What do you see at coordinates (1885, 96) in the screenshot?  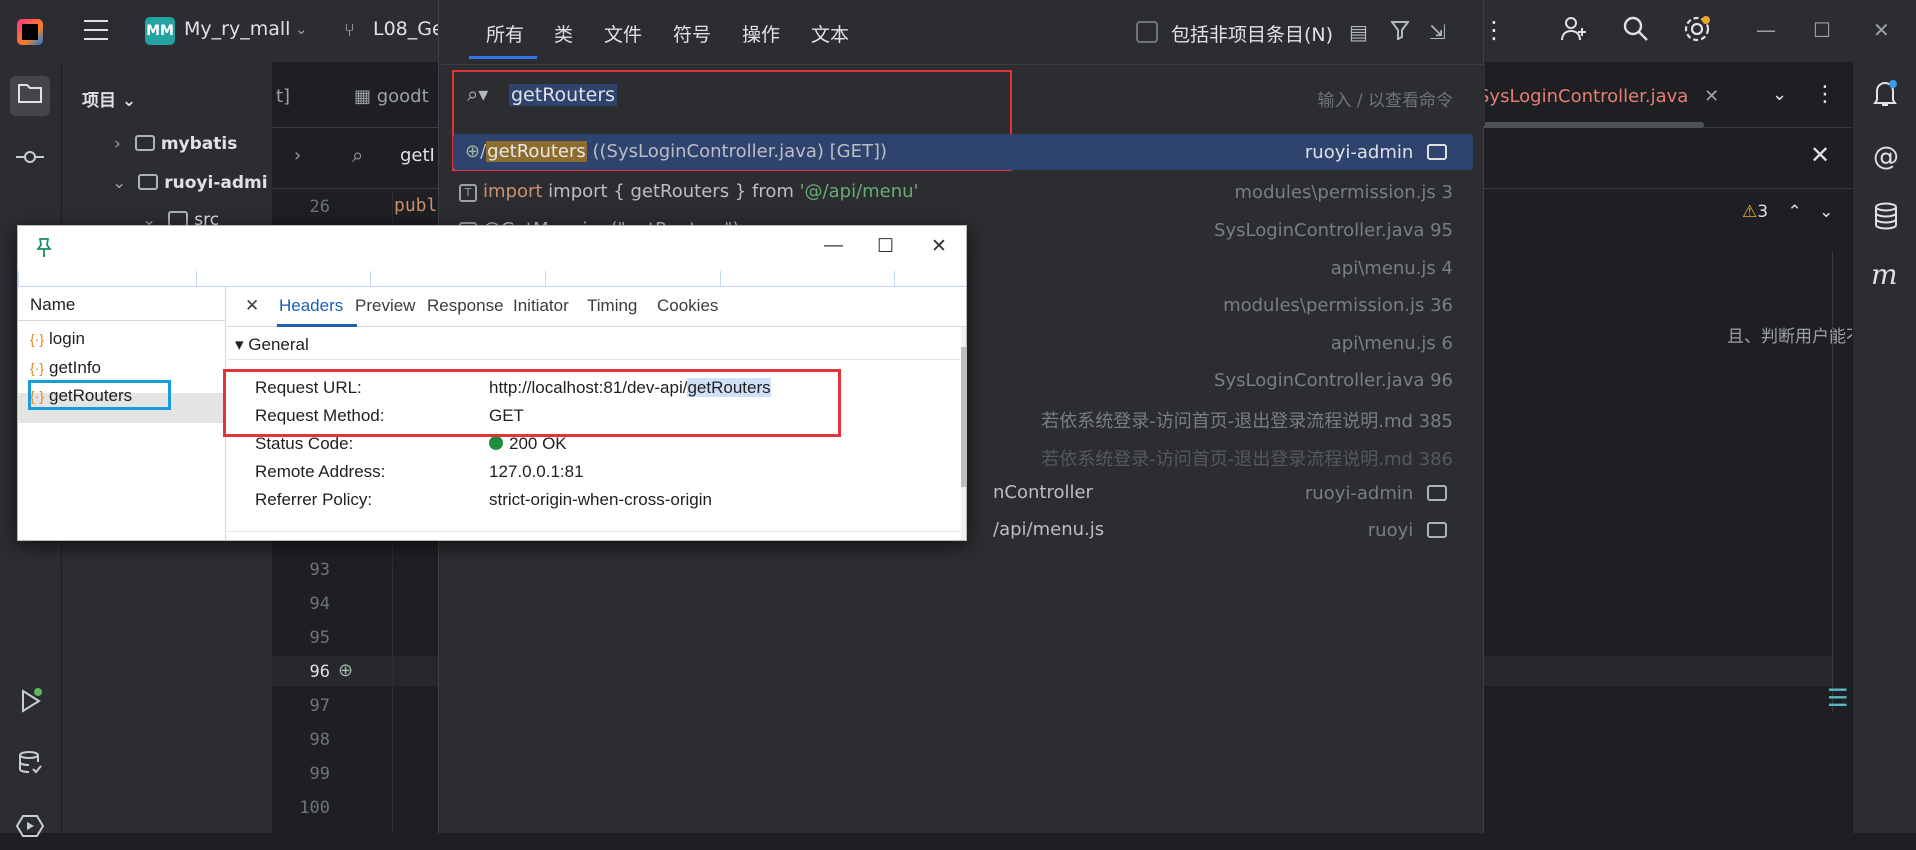 I see `notifications-icon` at bounding box center [1885, 96].